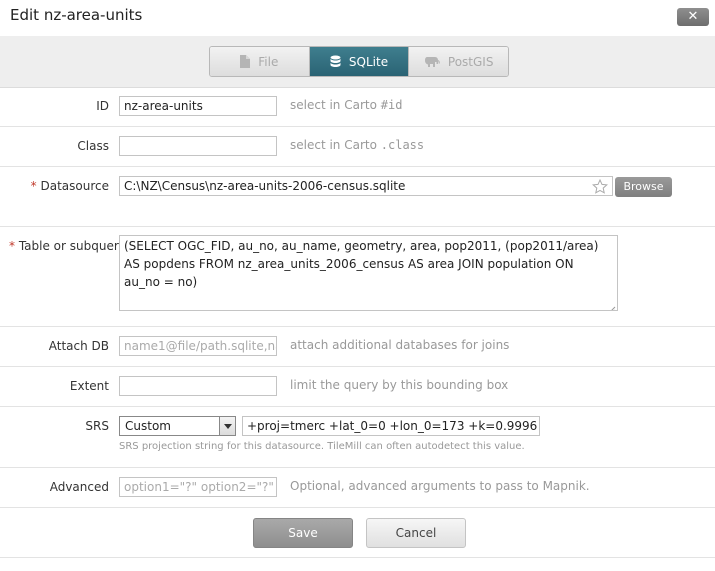 The width and height of the screenshot is (715, 571). I want to click on tab-postgis-label: PostGIS, so click(470, 61).